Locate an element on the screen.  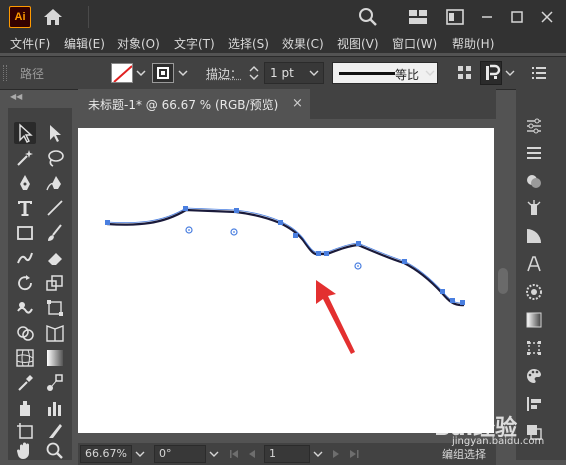
maximize-icon is located at coordinates (517, 17).